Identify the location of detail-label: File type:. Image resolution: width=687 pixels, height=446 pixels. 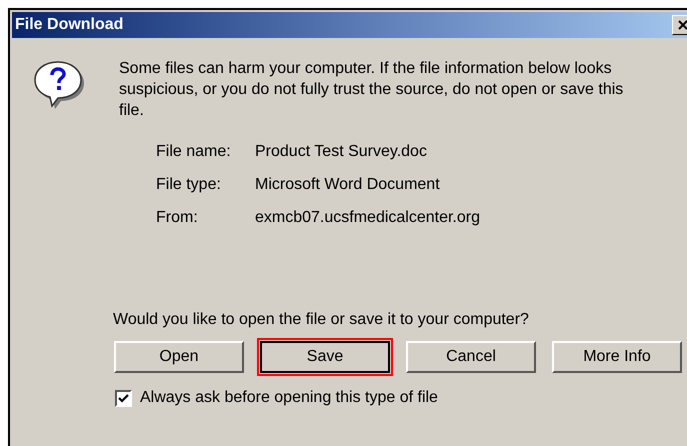
(189, 185).